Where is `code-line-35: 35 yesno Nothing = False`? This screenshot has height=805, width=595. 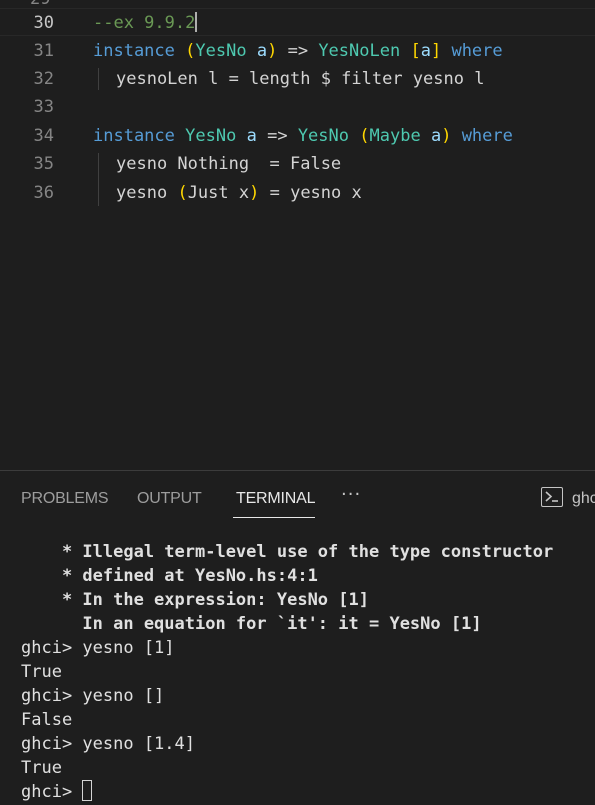 code-line-35: 35 yesno Nothing = False is located at coordinates (297, 164).